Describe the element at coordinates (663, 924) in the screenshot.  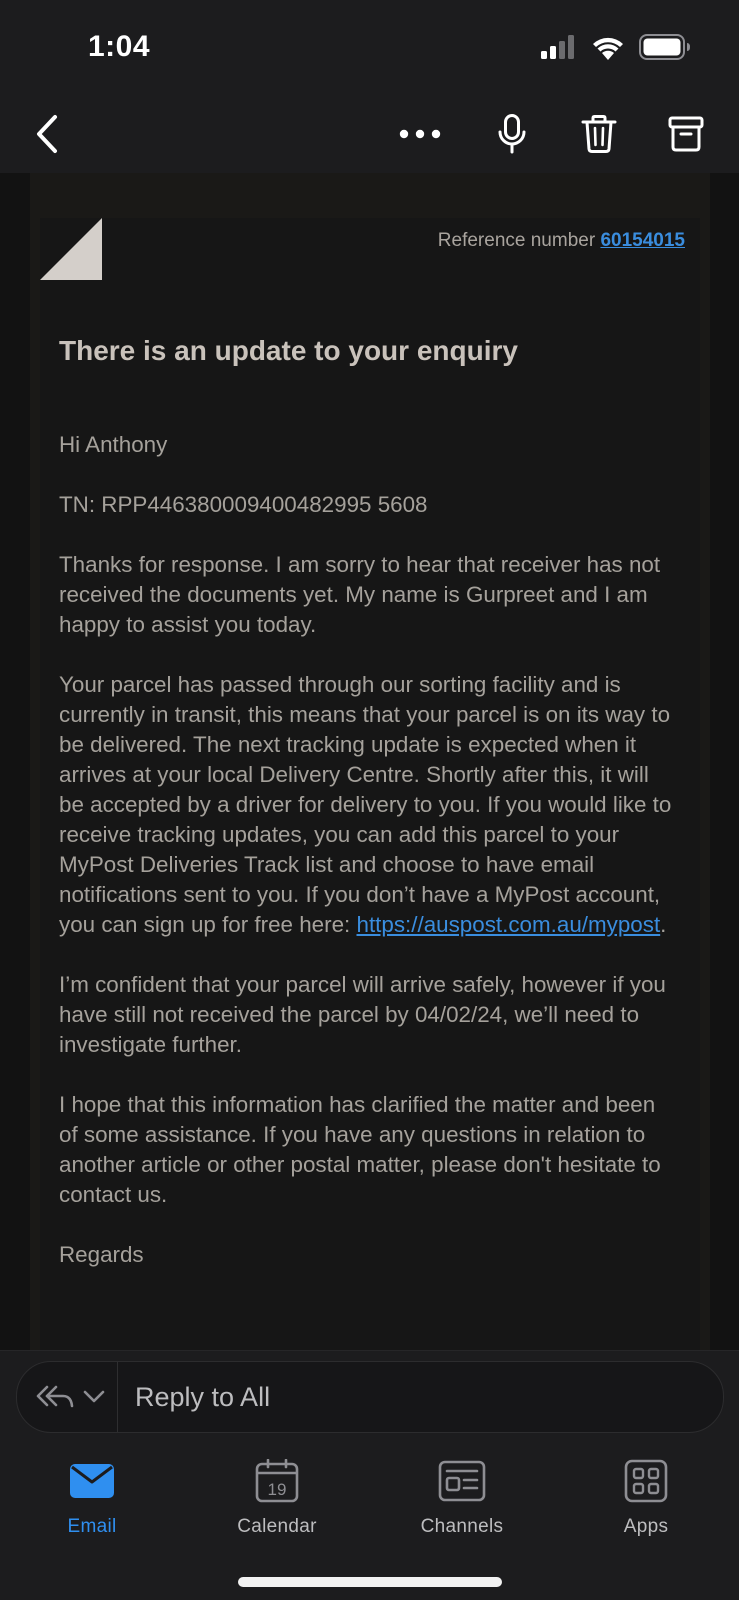
I see `paragraph-end: .` at that location.